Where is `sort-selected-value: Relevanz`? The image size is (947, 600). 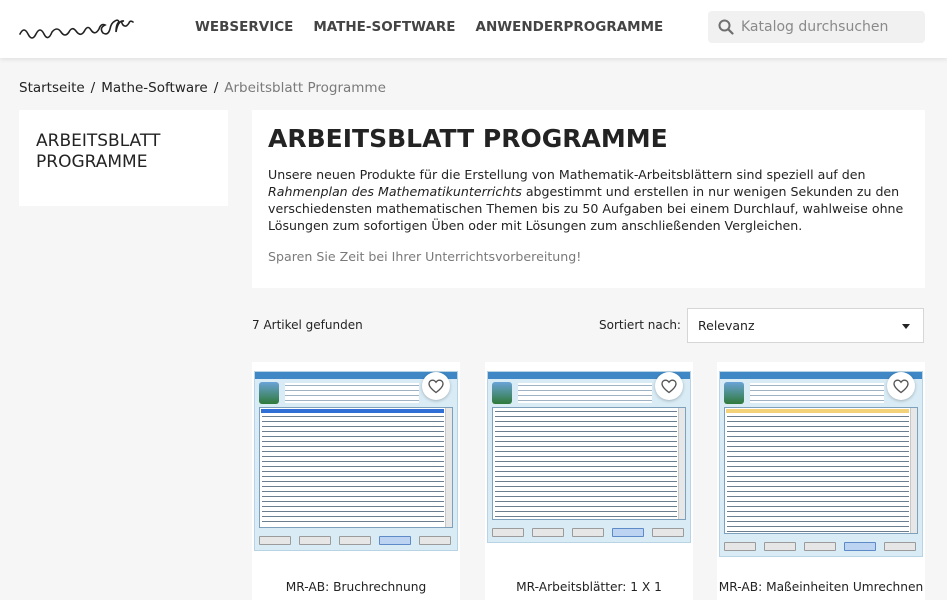 sort-selected-value: Relevanz is located at coordinates (726, 325).